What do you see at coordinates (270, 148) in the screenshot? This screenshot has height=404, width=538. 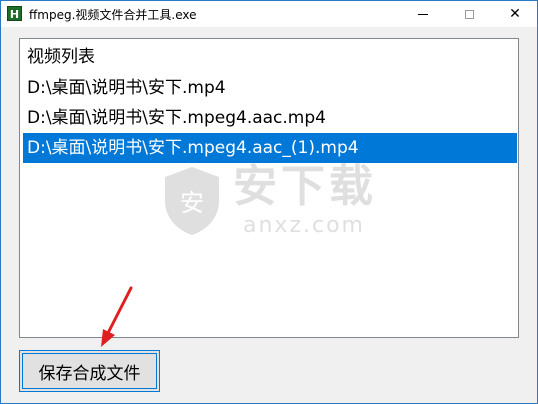 I see `list-item-selected: D:\桌面\说明书\安下.mpeg4.aac_(1).mp4` at bounding box center [270, 148].